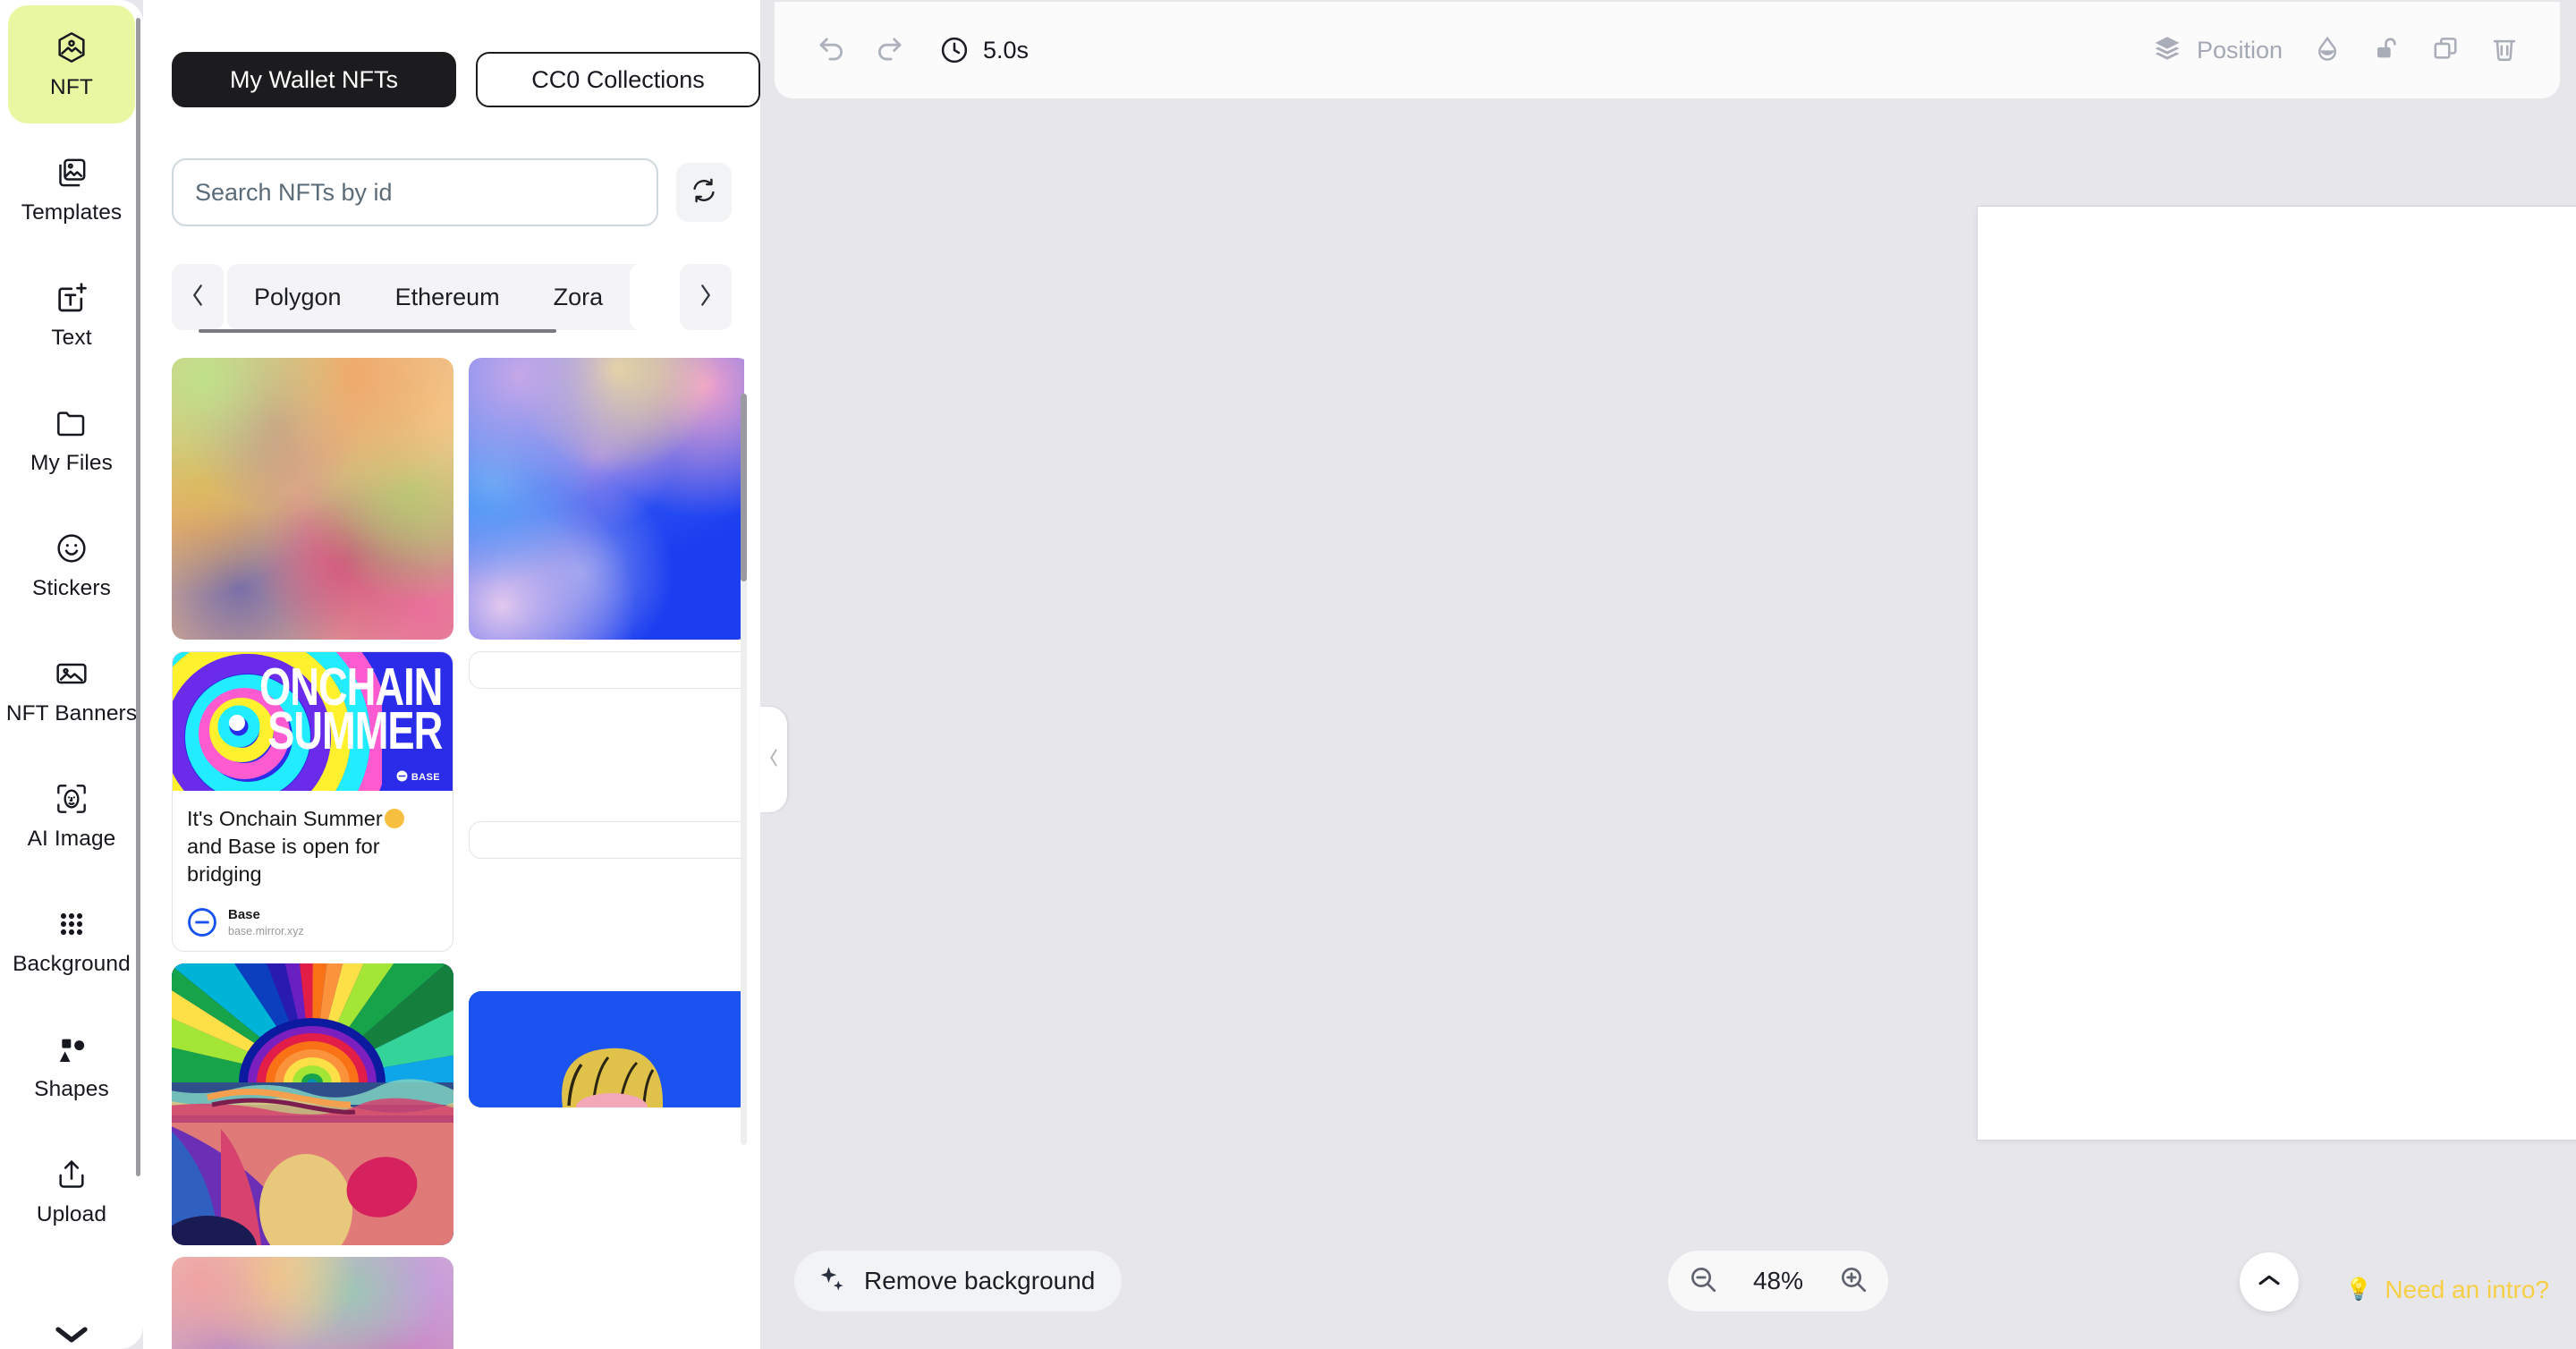  Describe the element at coordinates (314, 79) in the screenshot. I see `tab-my-wallet-nfts: My Wallet NFTs` at that location.